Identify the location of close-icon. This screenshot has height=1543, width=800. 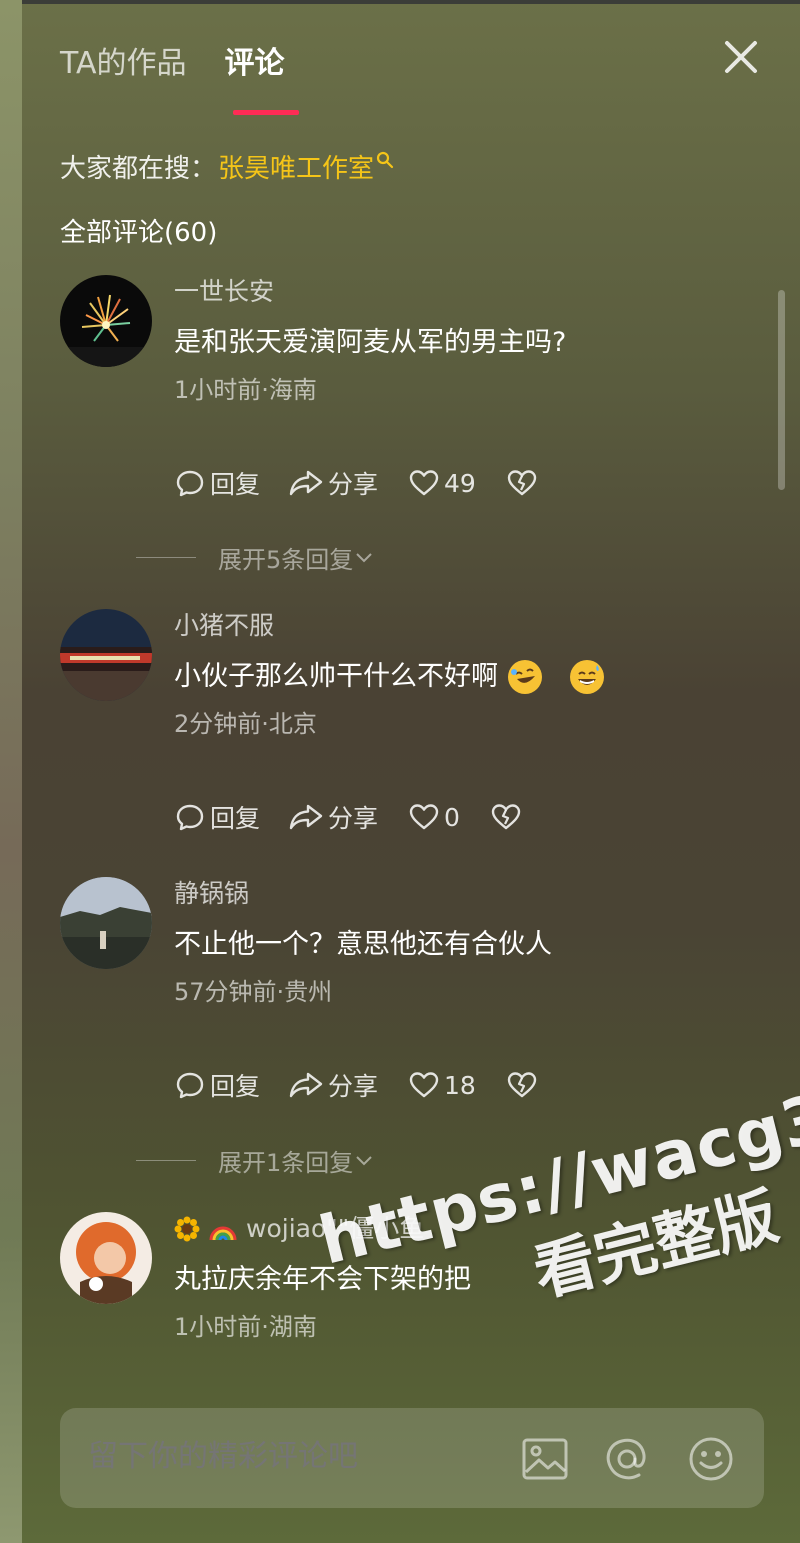
(741, 57).